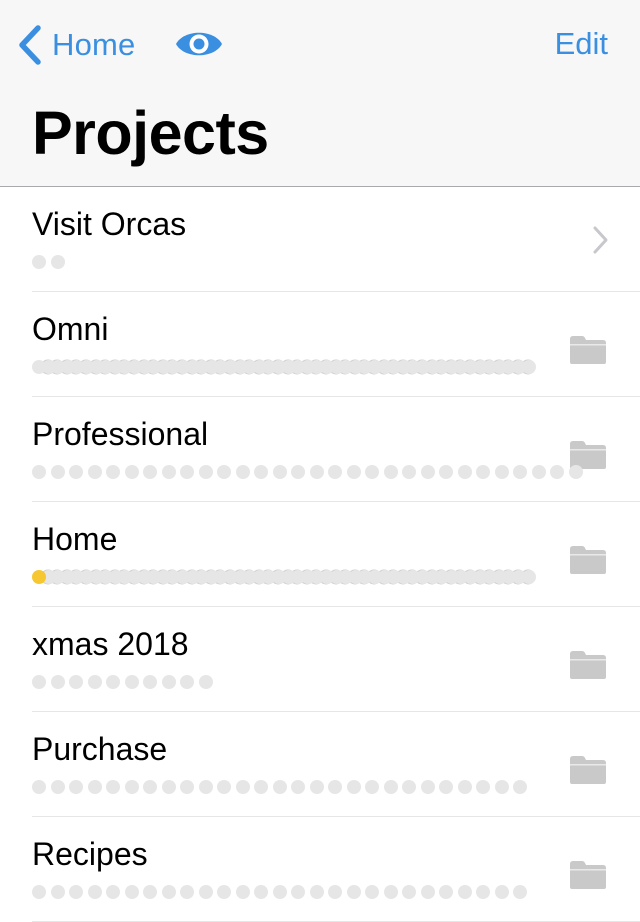  What do you see at coordinates (100, 749) in the screenshot?
I see `project-name: Purchase` at bounding box center [100, 749].